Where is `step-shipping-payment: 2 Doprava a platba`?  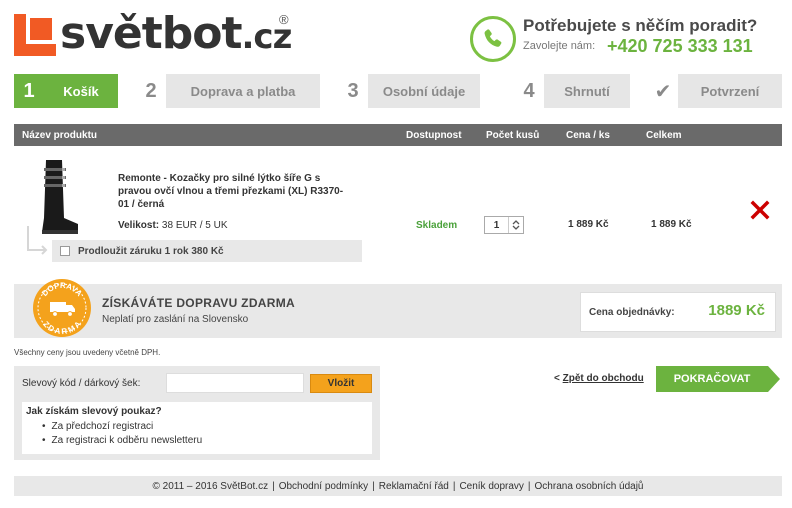 step-shipping-payment: 2 Doprava a platba is located at coordinates (228, 91).